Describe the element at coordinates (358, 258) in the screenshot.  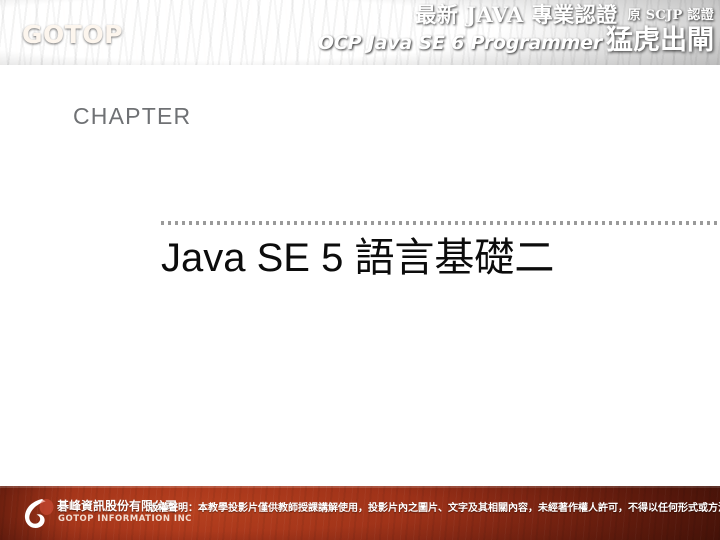
I see `slide-title: Java SE 5 語言基礎二` at that location.